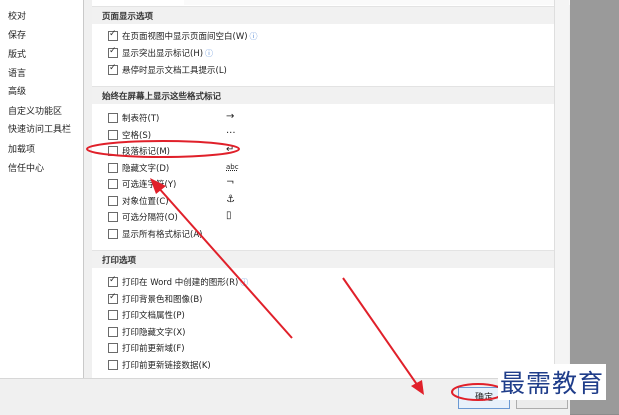 Image resolution: width=619 pixels, height=415 pixels. I want to click on option-label: 空格(S), so click(137, 136).